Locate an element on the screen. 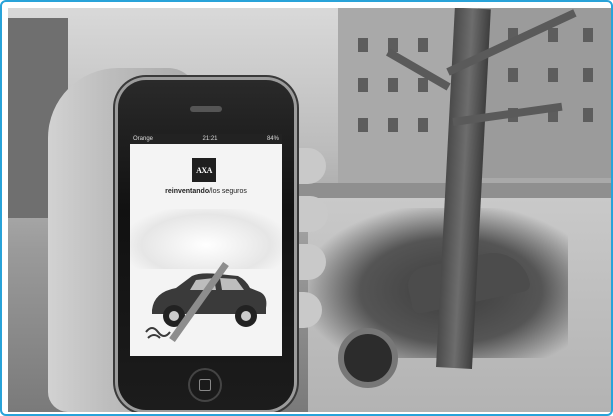  status-bar: Orange 21:21 84% is located at coordinates (206, 139).